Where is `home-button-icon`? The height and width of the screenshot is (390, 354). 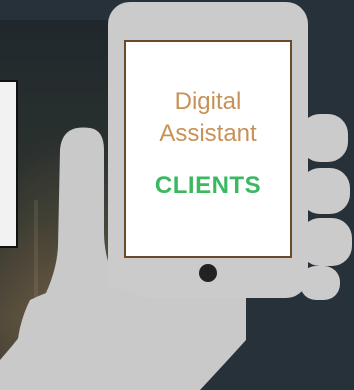
home-button-icon is located at coordinates (208, 273).